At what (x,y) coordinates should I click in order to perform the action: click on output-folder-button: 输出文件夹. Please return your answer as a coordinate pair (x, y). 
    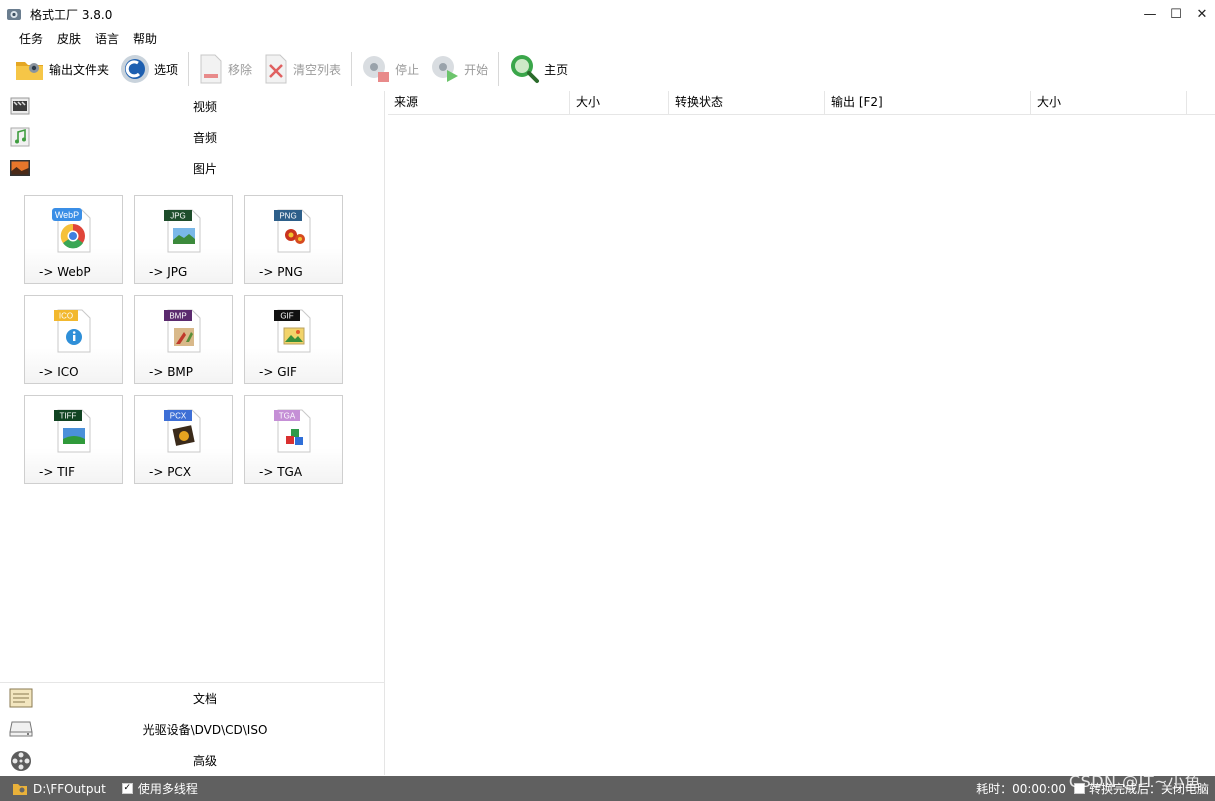
    Looking at the image, I should click on (61, 69).